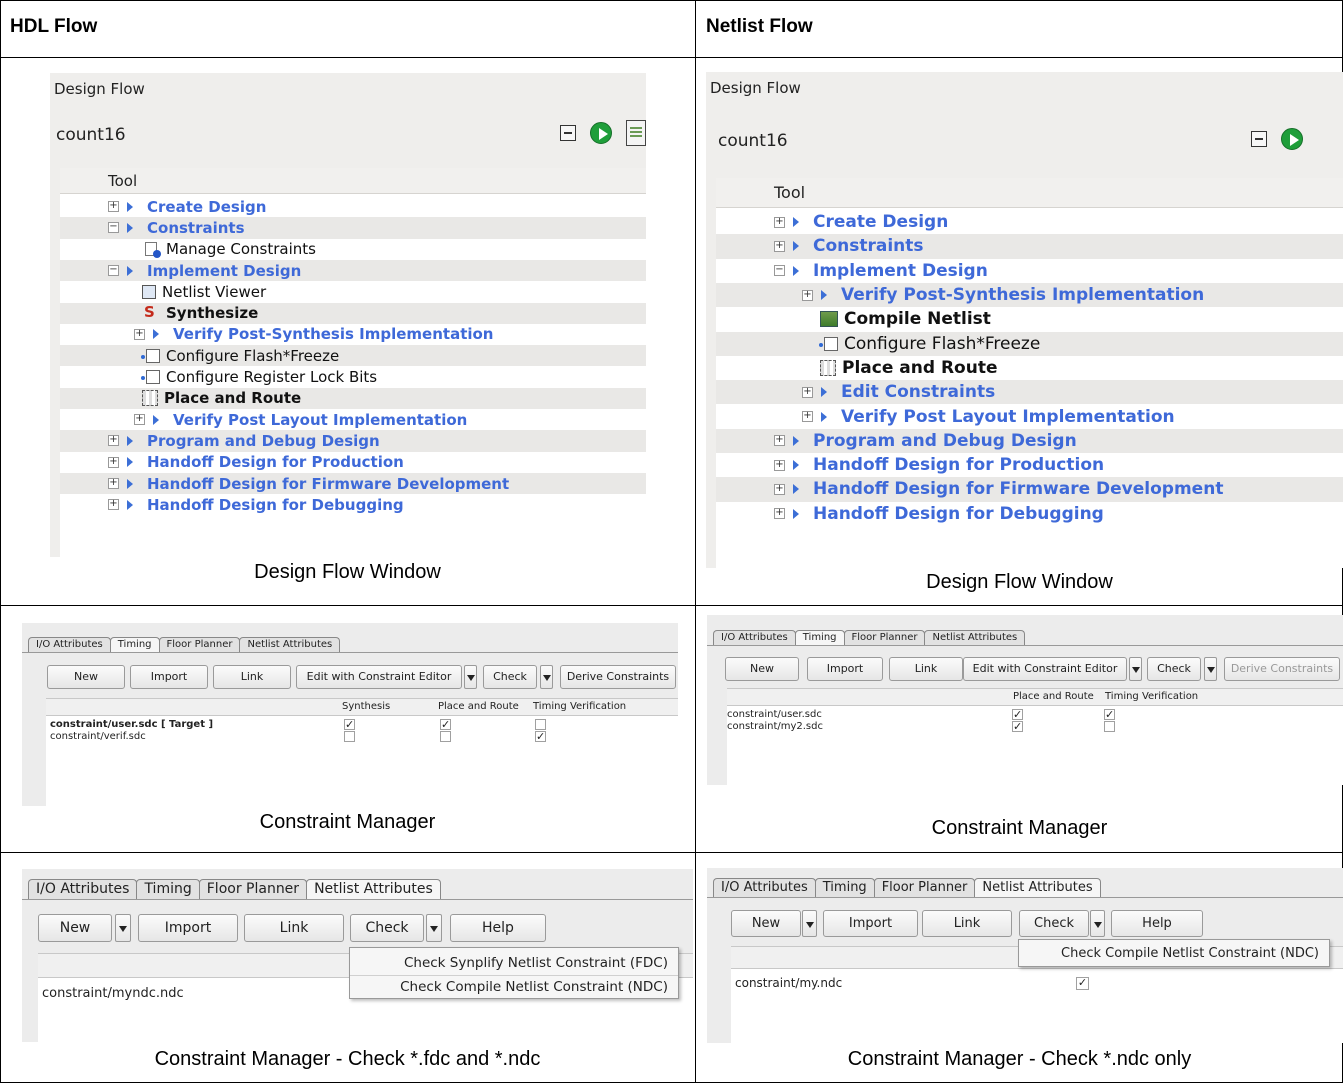 This screenshot has width=1343, height=1083. I want to click on menu-item-check-fdc: Check Synplify Netlist Constraint (FDC), so click(514, 963).